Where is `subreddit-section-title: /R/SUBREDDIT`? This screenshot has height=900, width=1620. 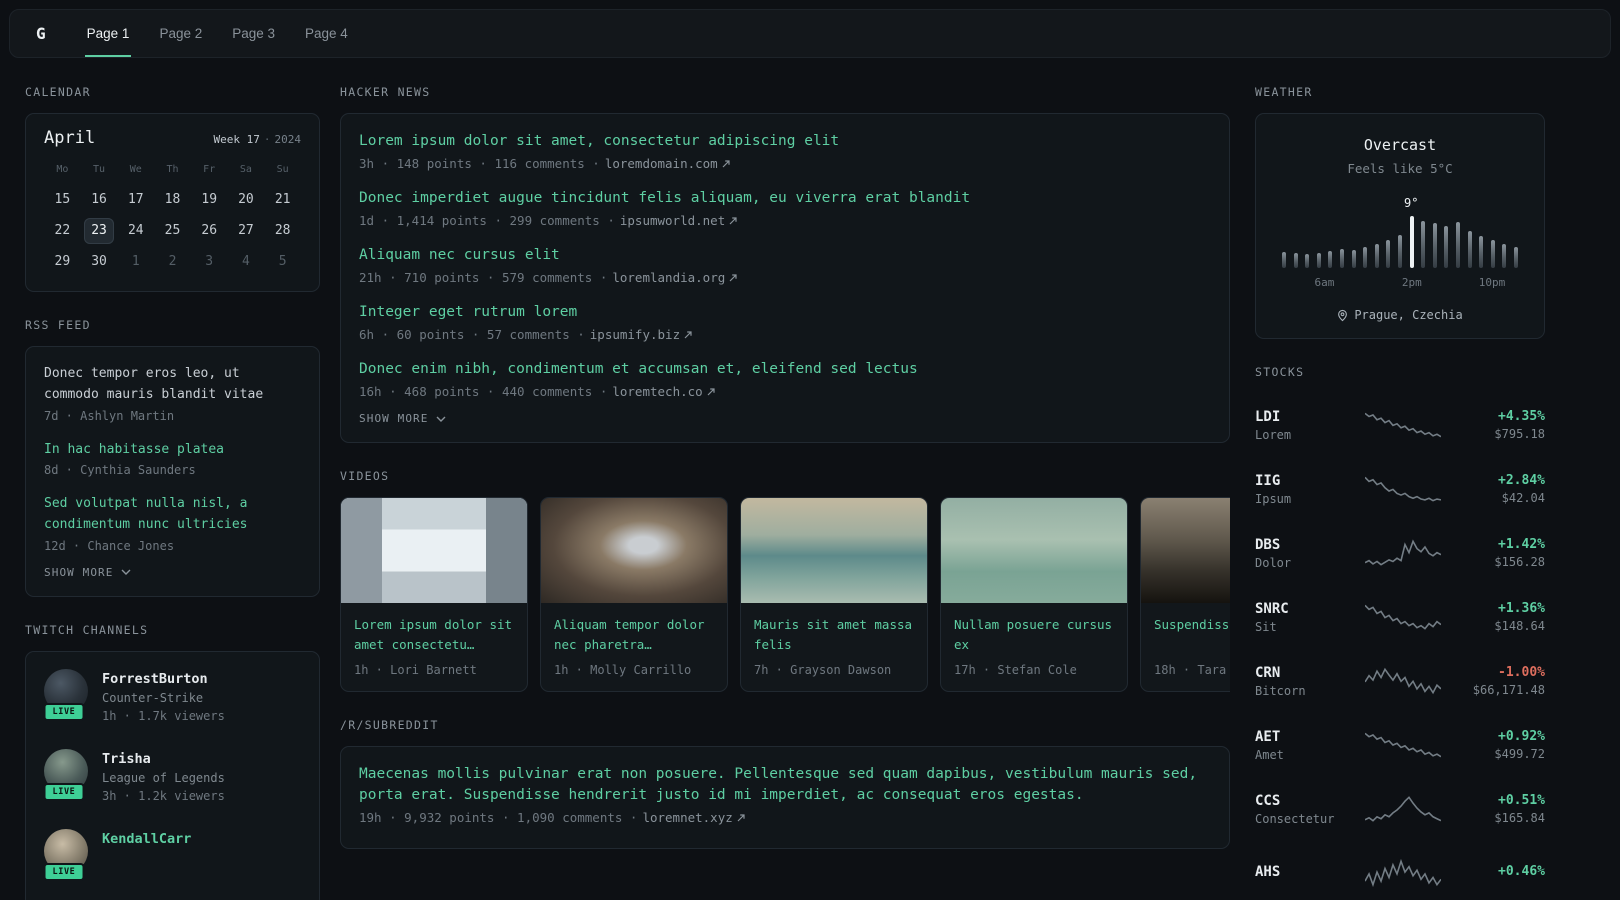
subreddit-section-title: /R/SUBREDDIT is located at coordinates (389, 725).